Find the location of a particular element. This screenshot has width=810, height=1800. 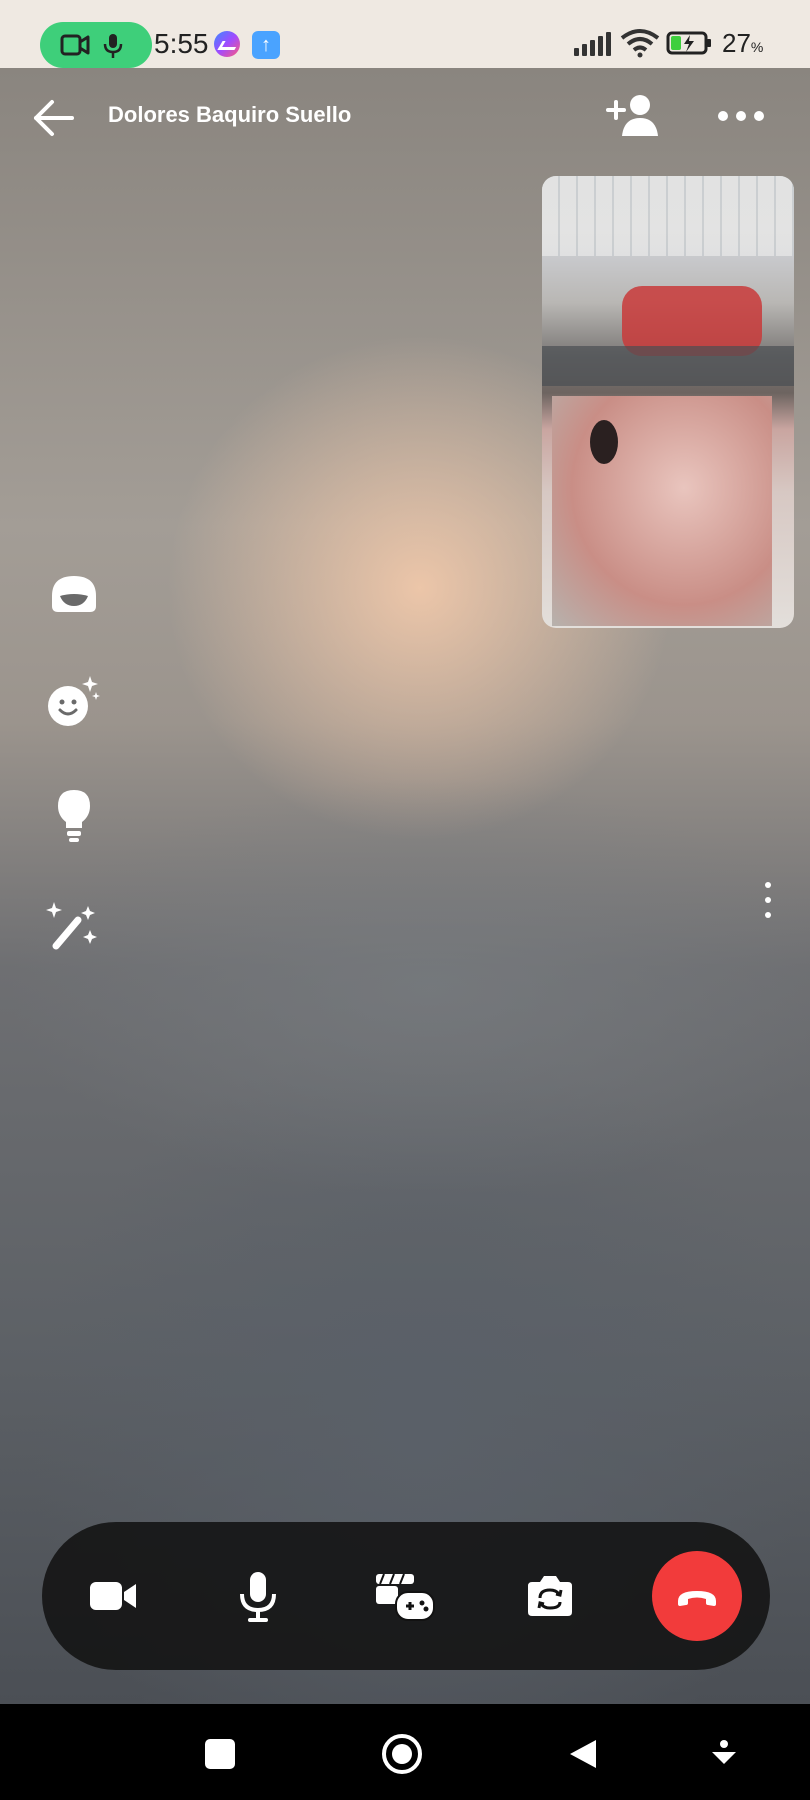

upload-icon: ↑ is located at coordinates (266, 45).